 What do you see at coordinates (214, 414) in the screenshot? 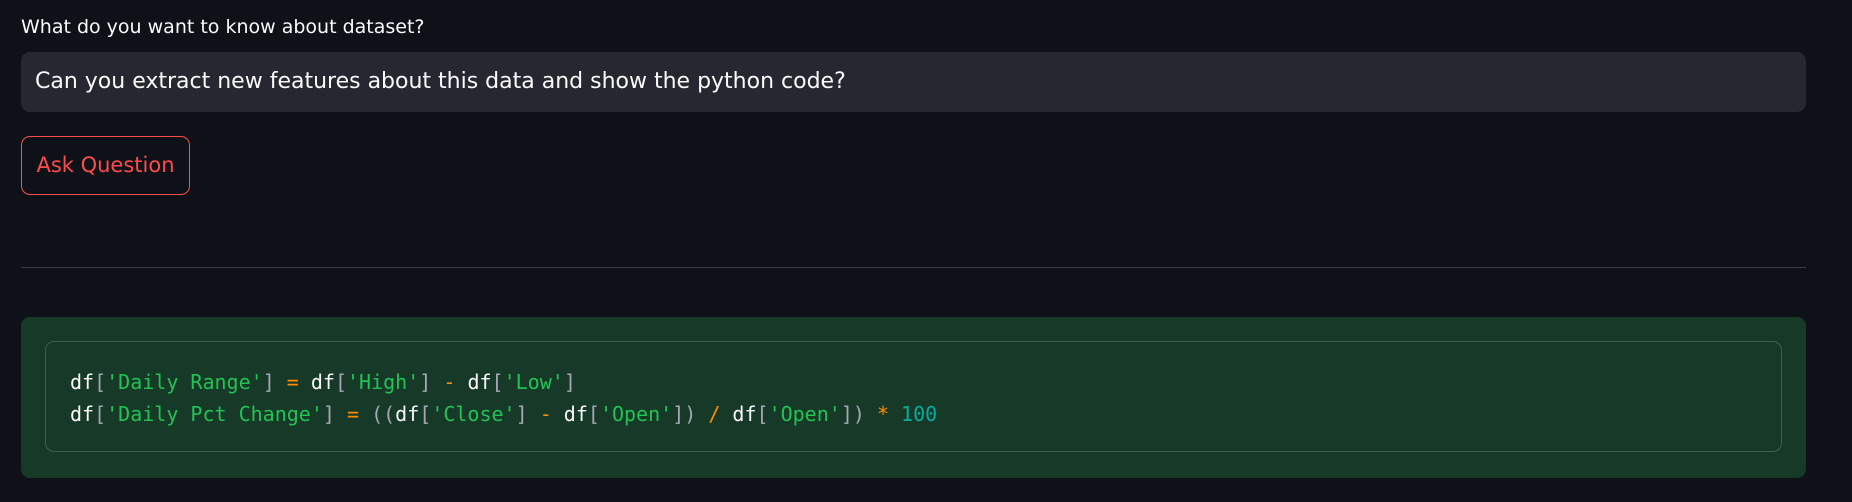
I see `code-token-str: 'Daily Pct Change'` at bounding box center [214, 414].